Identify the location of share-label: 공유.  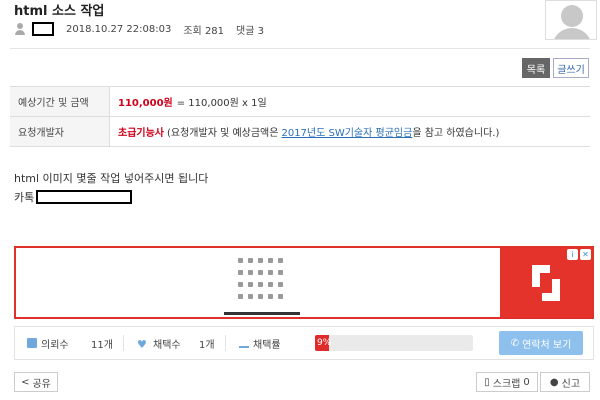
(41, 384).